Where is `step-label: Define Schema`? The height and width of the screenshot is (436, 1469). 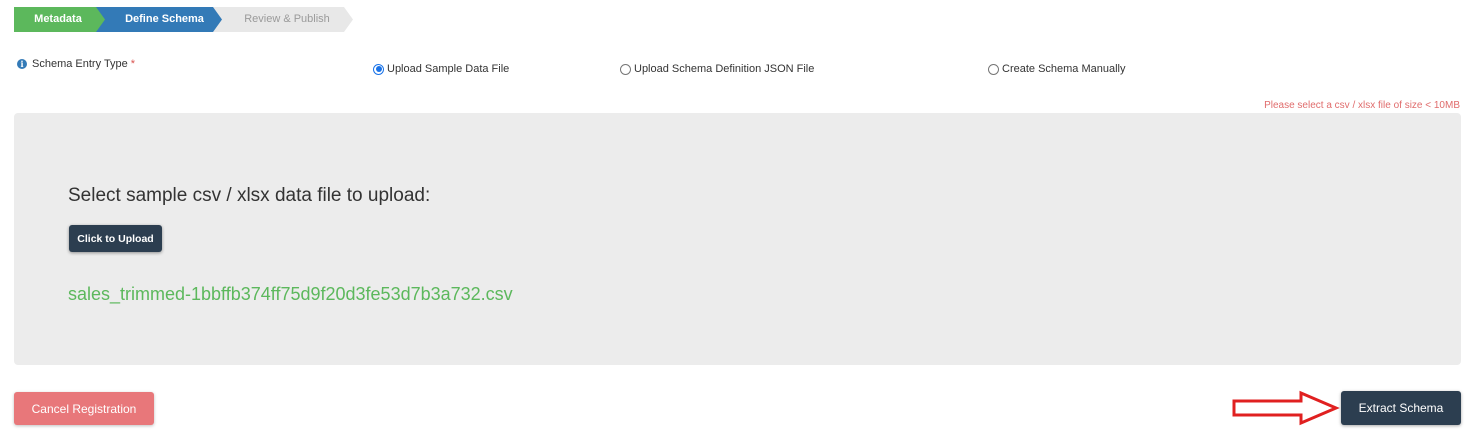 step-label: Define Schema is located at coordinates (164, 19).